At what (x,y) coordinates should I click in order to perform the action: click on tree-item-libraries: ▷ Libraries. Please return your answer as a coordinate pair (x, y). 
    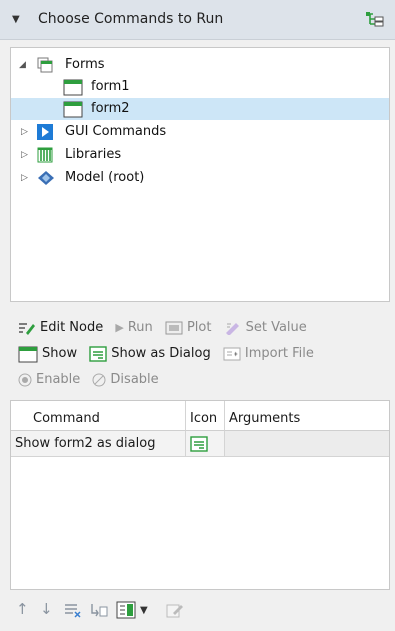
    Looking at the image, I should click on (200, 155).